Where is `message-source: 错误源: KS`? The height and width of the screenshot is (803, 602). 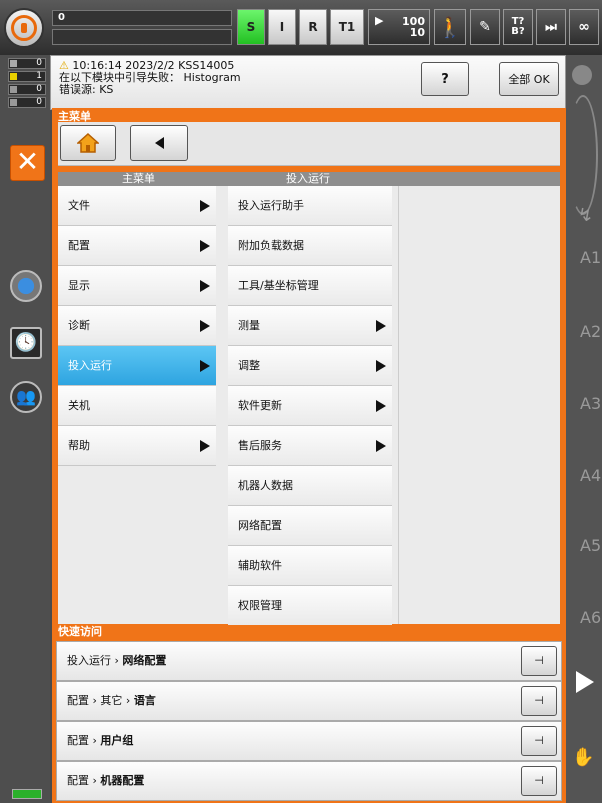 message-source: 错误源: KS is located at coordinates (86, 89).